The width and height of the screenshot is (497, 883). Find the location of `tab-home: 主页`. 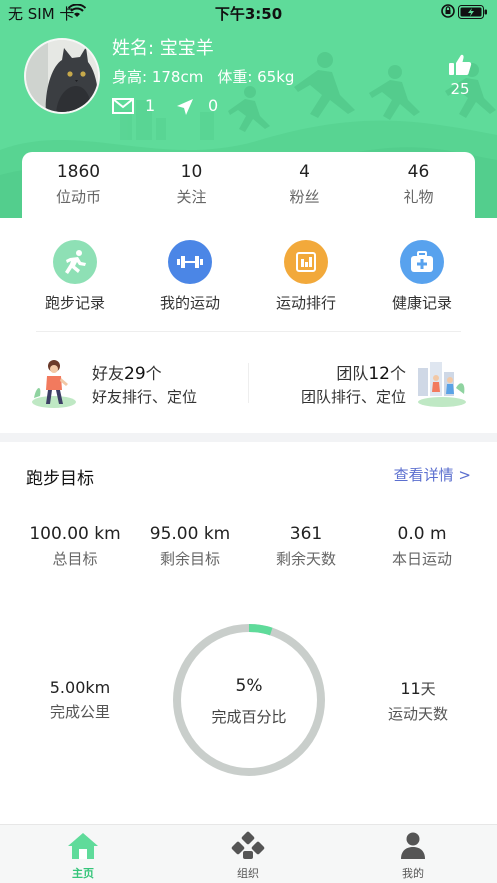

tab-home: 主页 is located at coordinates (83, 856).